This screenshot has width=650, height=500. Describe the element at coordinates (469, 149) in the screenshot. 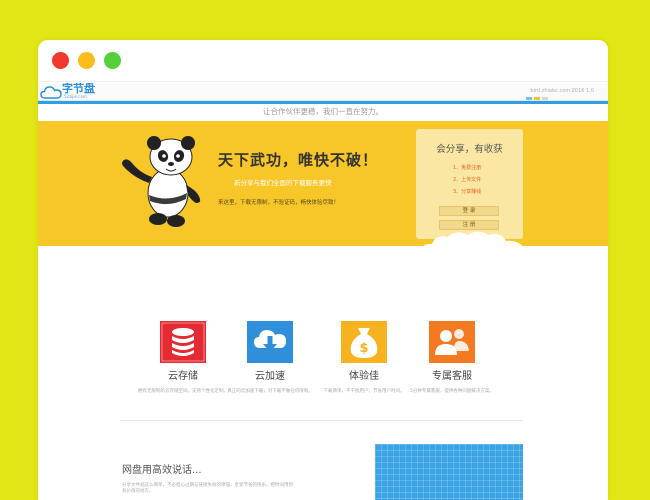

I see `login-card-title: 会分享，有收获` at that location.